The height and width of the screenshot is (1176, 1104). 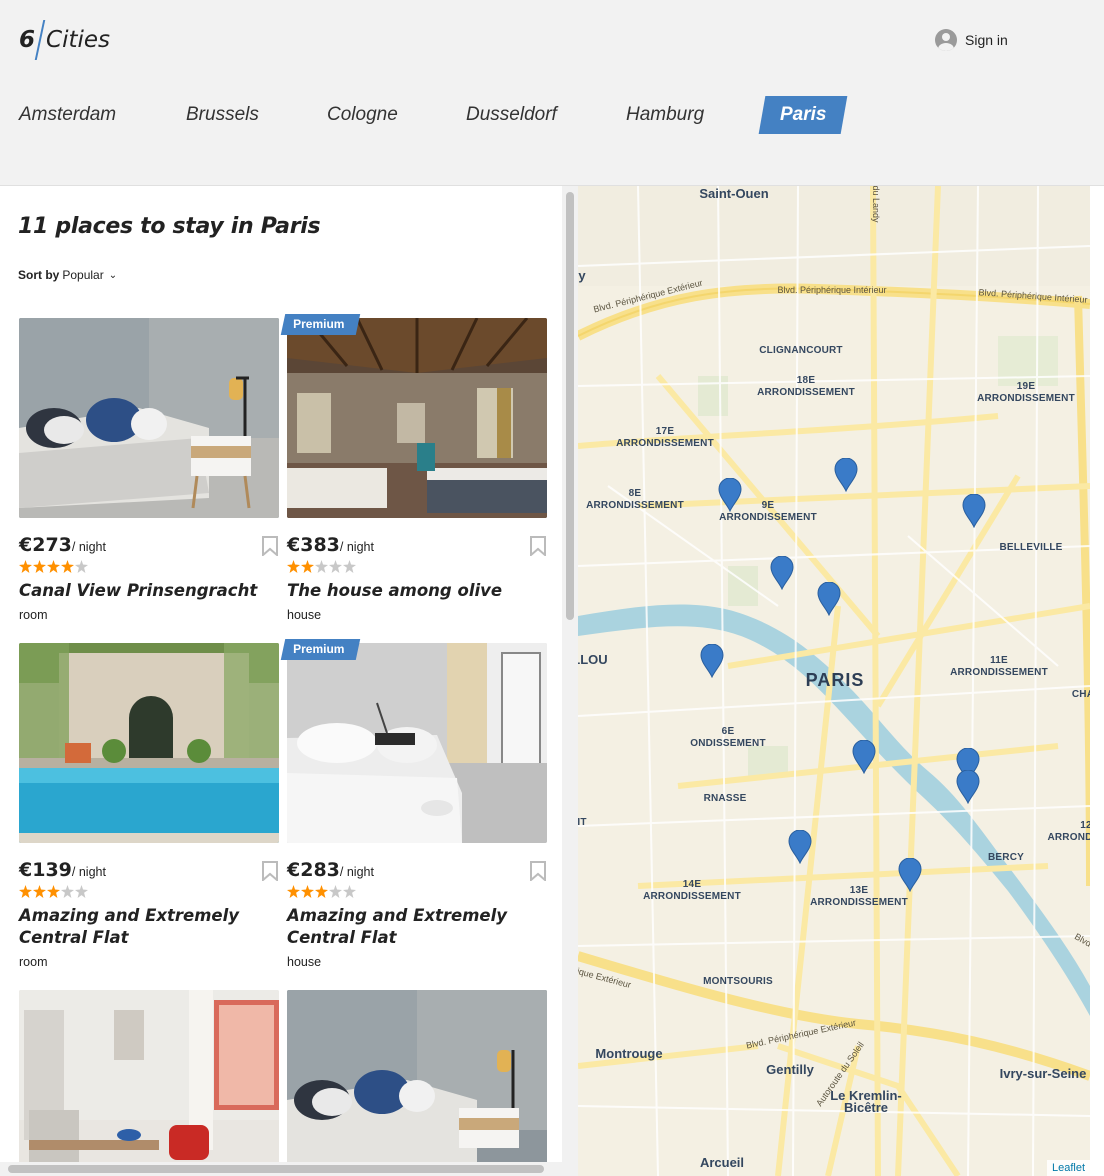 I want to click on map-label: 8E ARRONDISSEMENT, so click(x=635, y=499).